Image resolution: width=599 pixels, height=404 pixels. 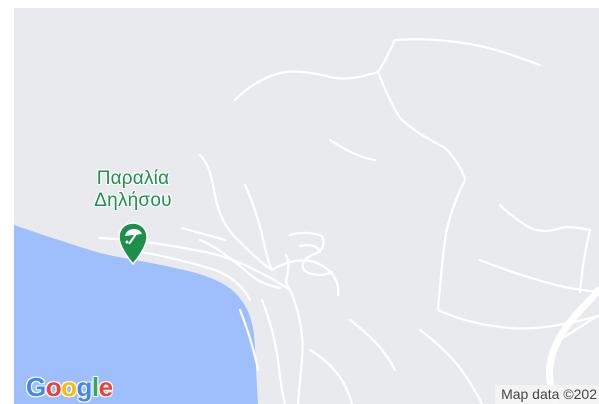 What do you see at coordinates (36, 387) in the screenshot?
I see `google-logo-letter: G` at bounding box center [36, 387].